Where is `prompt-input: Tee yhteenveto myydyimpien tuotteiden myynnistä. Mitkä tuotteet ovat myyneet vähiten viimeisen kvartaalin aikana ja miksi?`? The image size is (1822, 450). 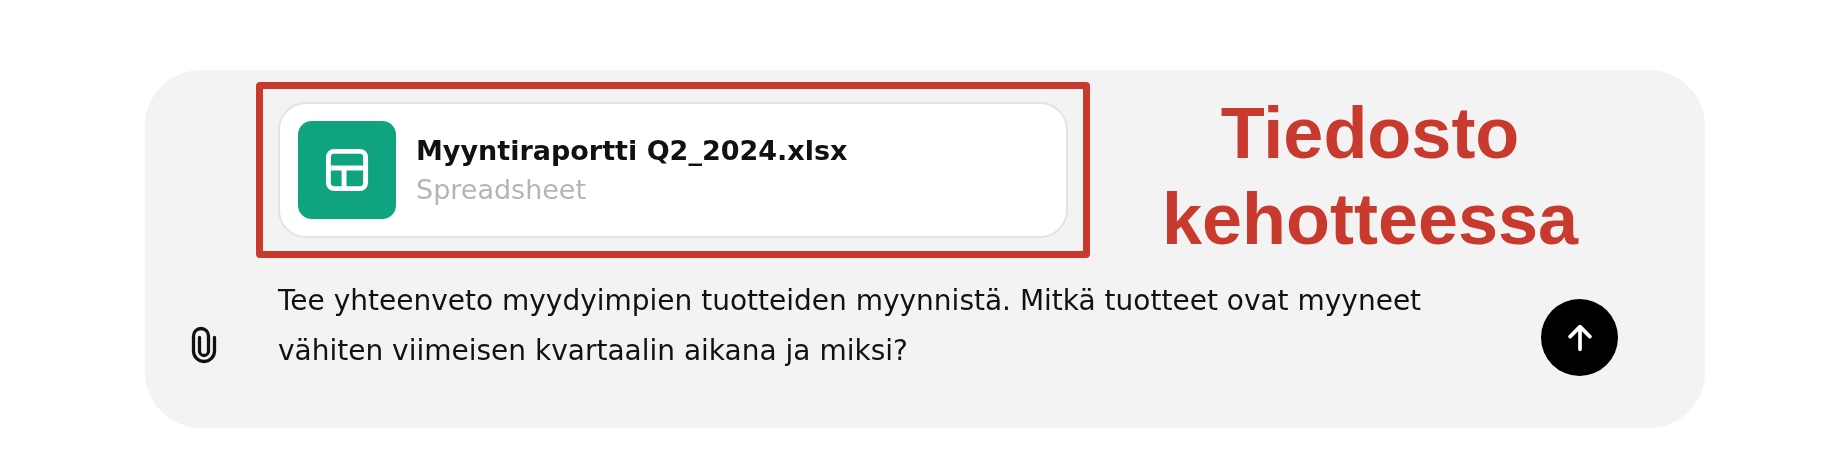
prompt-input: Tee yhteenveto myydyimpien tuotteiden myynnistä. Mitkä tuotteet ovat myyneet vähiten viimeisen kvartaalin aikana ja miksi? is located at coordinates (868, 326).